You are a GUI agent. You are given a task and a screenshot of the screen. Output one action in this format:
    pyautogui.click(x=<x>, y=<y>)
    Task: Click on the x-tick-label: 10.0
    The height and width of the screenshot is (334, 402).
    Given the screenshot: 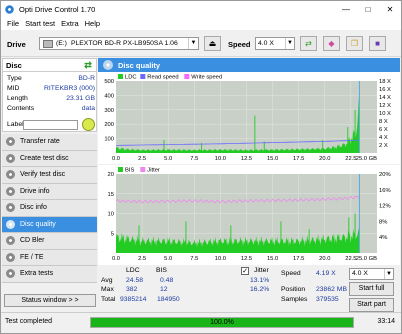 What is the action you would take?
    pyautogui.click(x=220, y=159)
    